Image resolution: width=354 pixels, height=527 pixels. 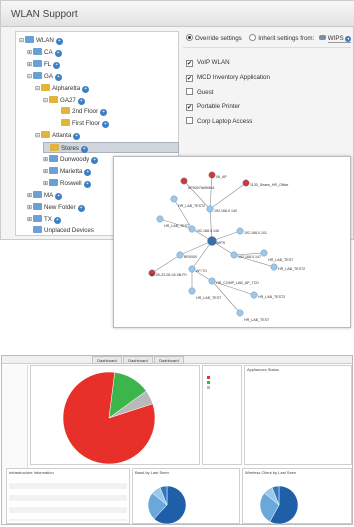 What do you see at coordinates (166, 264) in the screenshot?
I see `topology-link` at bounding box center [166, 264].